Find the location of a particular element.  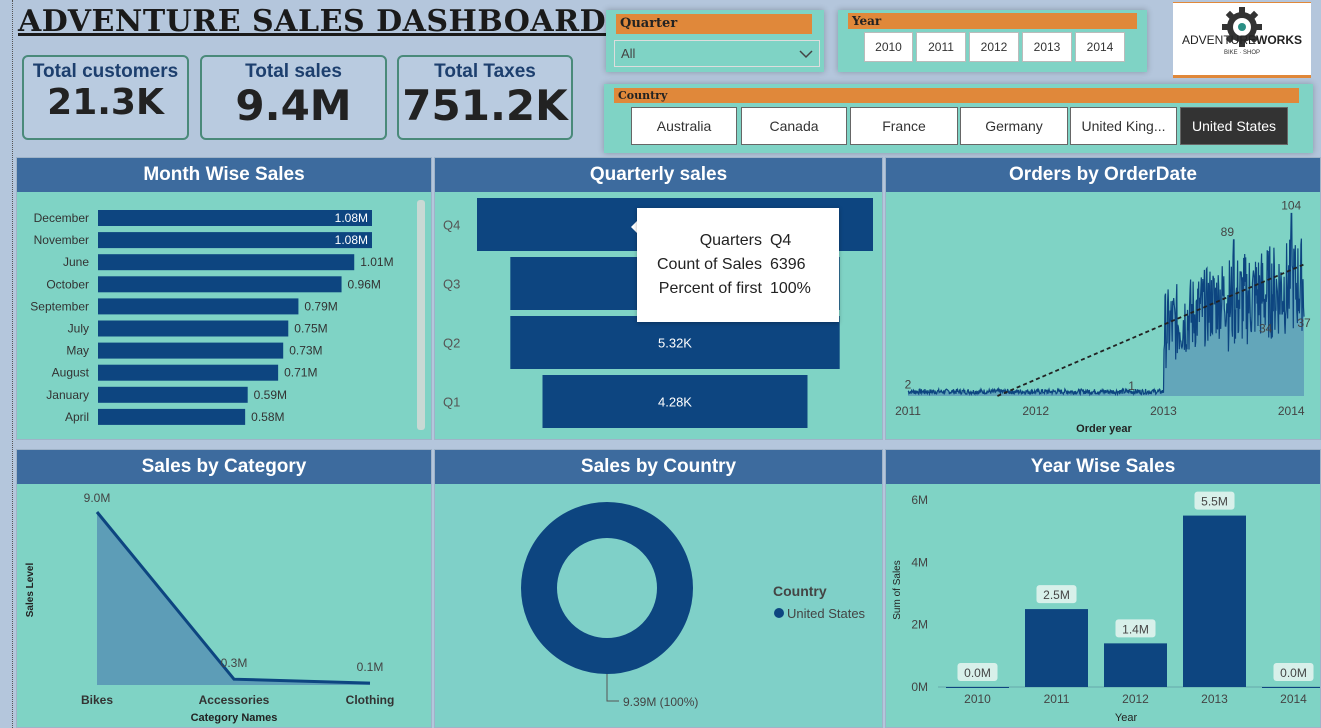

scrollbar is located at coordinates (421, 315).